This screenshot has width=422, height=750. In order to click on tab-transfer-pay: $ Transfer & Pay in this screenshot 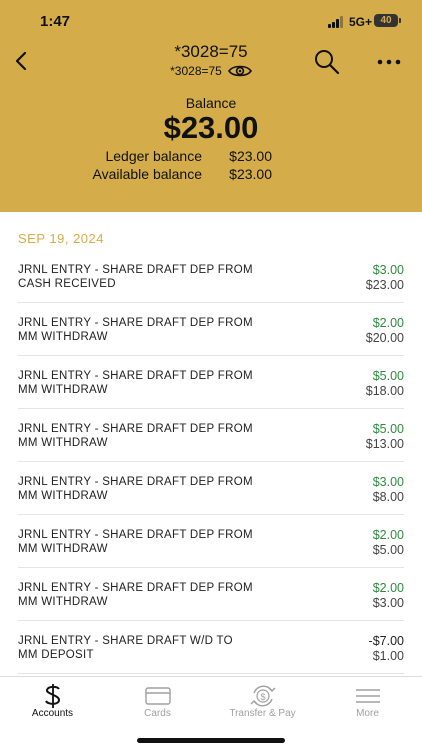, I will do `click(262, 702)`.